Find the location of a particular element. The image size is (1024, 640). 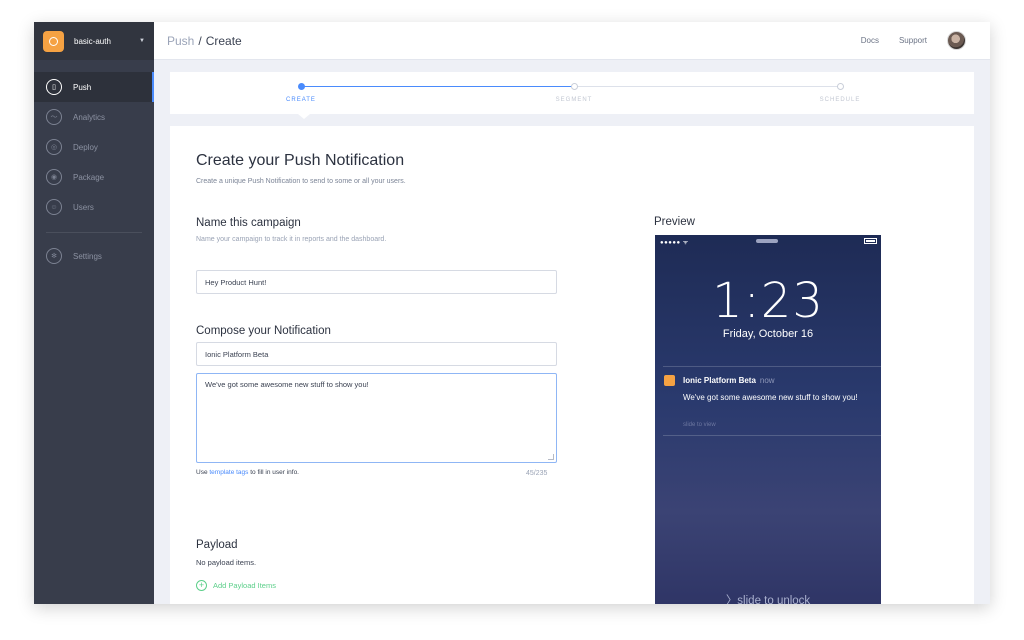

page-title: Create your Push Notification is located at coordinates (300, 160).